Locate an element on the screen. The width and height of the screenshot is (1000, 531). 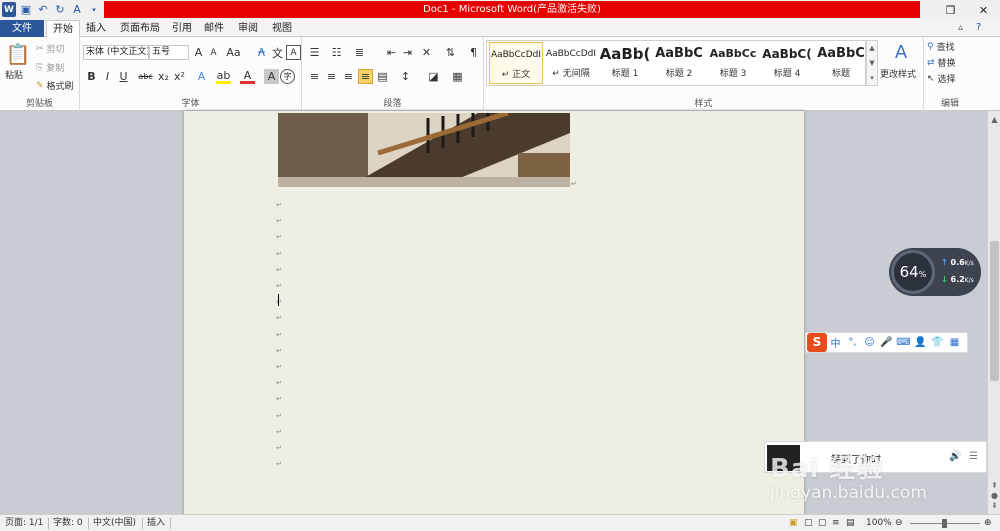
shrink-font-icon: A is located at coordinates (213, 52).